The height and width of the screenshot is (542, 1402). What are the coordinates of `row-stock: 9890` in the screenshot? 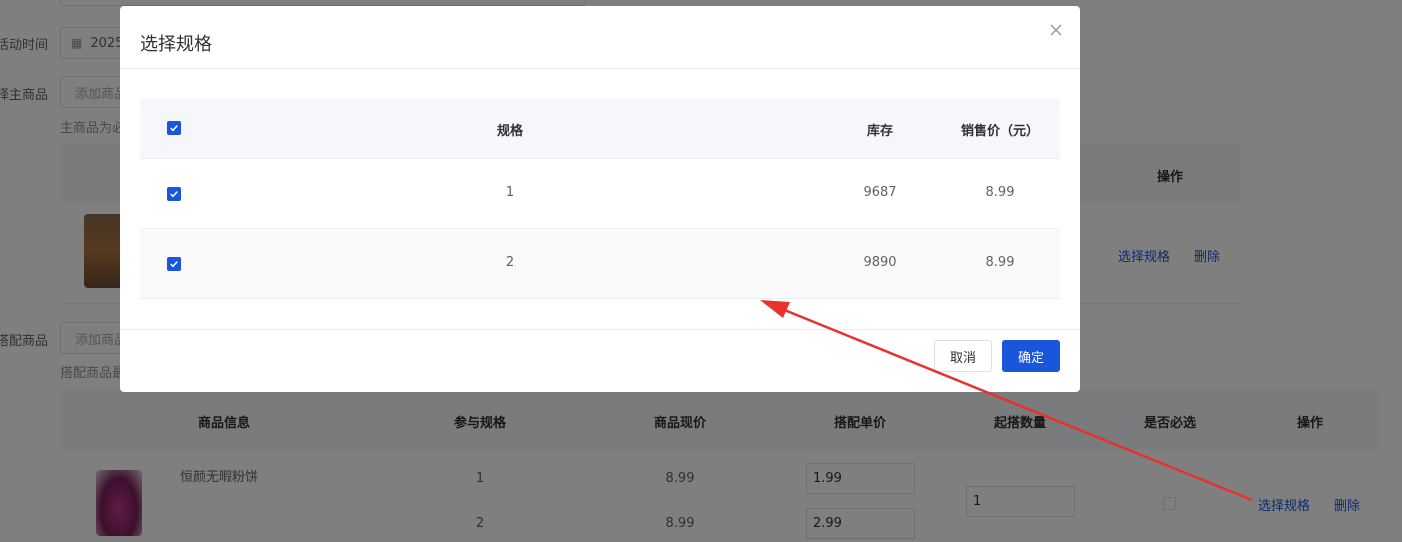 It's located at (880, 262).